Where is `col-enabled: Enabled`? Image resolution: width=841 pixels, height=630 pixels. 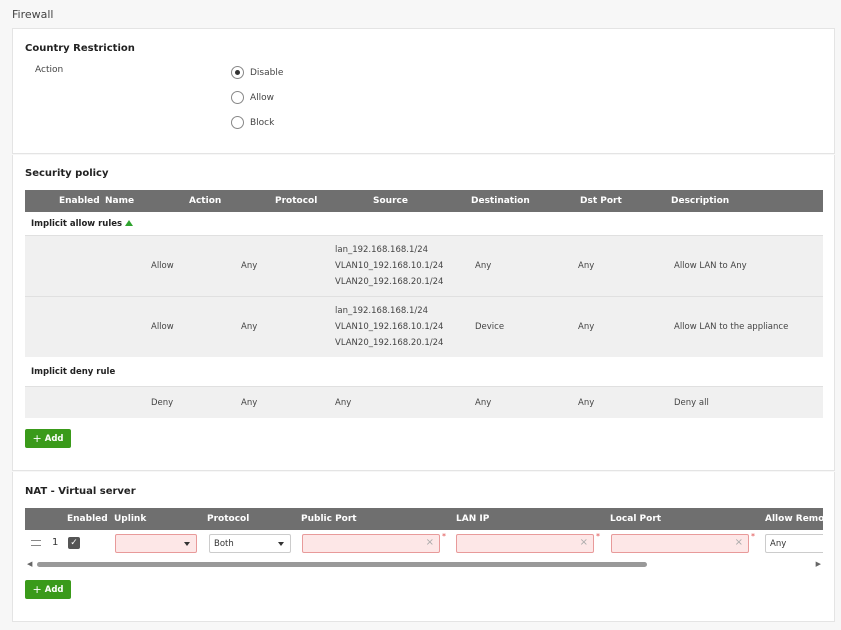 col-enabled: Enabled is located at coordinates (79, 201).